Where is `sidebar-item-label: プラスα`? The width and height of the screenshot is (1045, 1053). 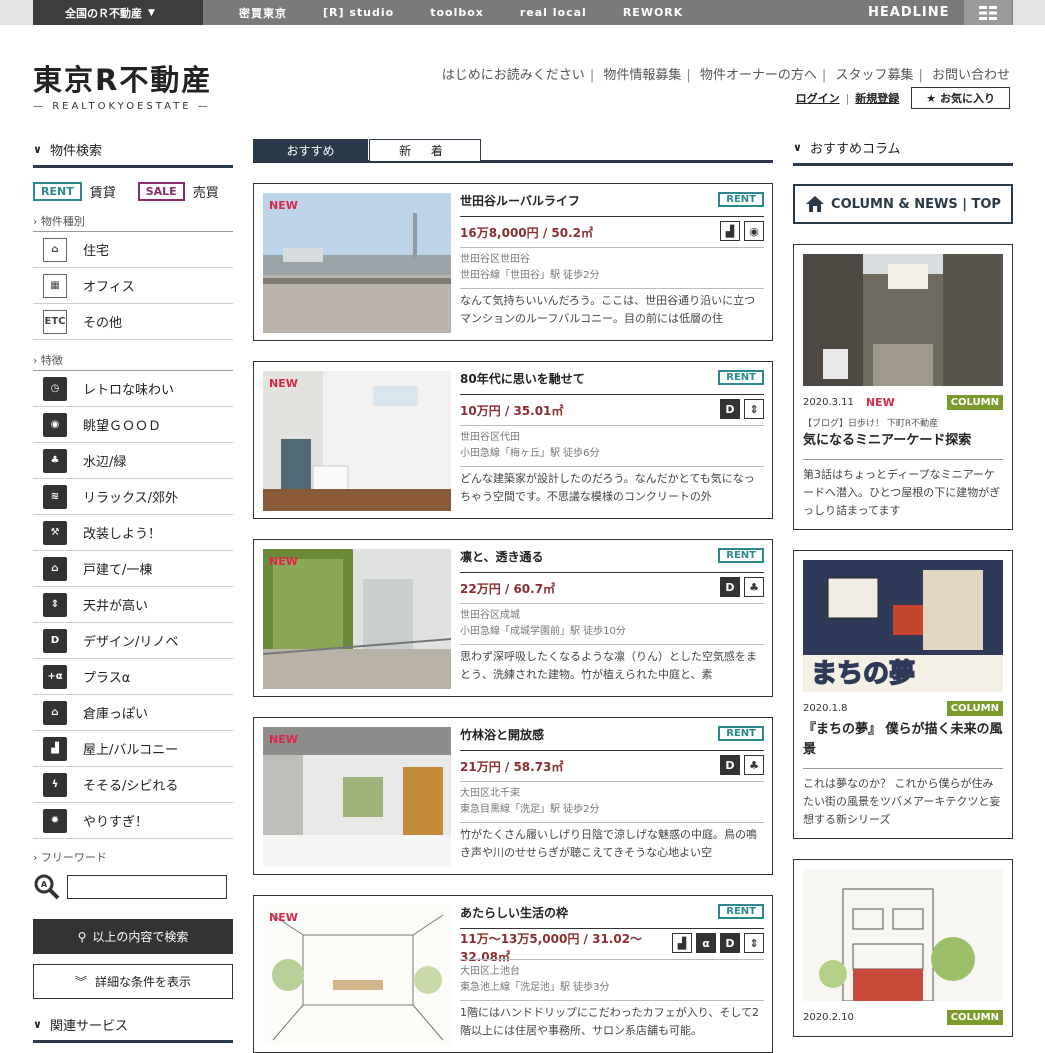 sidebar-item-label: プラスα is located at coordinates (107, 678).